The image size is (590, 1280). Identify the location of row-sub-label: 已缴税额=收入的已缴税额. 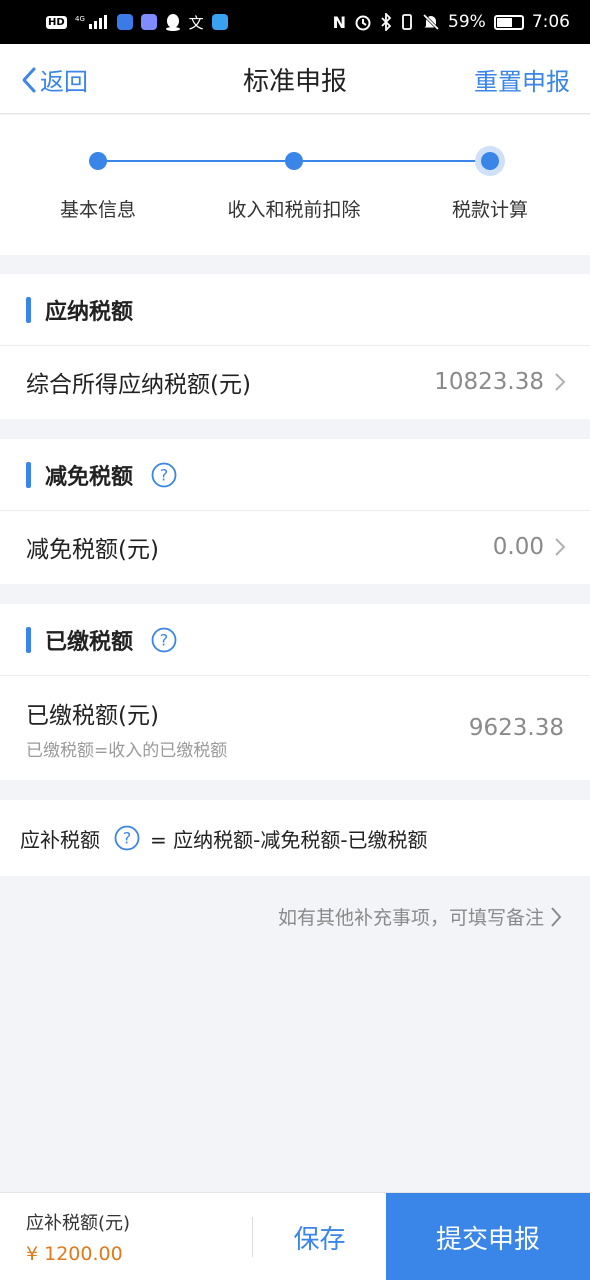
(127, 750).